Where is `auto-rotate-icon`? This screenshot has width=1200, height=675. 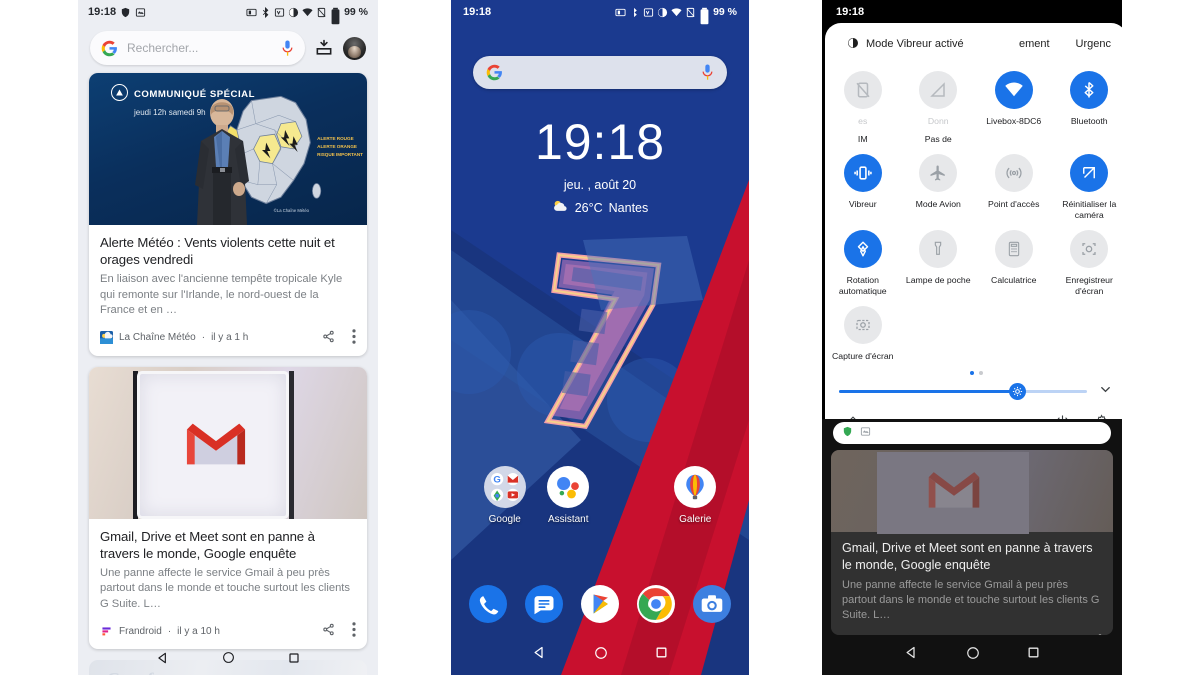 auto-rotate-icon is located at coordinates (862, 249).